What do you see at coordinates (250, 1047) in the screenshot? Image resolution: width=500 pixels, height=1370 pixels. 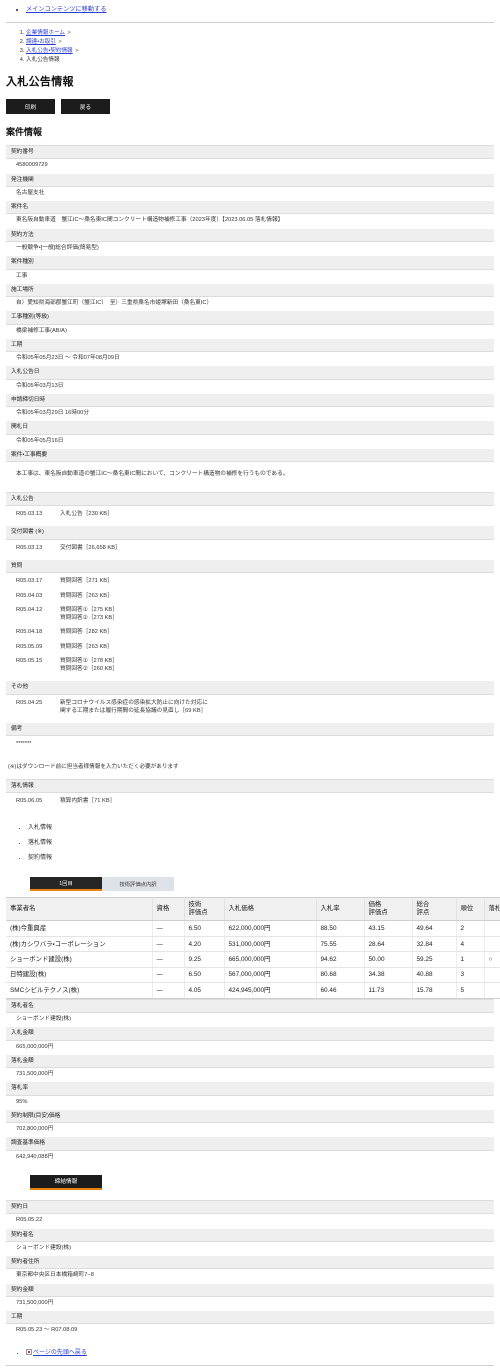 I see `award-field-value: 665,000,000円` at bounding box center [250, 1047].